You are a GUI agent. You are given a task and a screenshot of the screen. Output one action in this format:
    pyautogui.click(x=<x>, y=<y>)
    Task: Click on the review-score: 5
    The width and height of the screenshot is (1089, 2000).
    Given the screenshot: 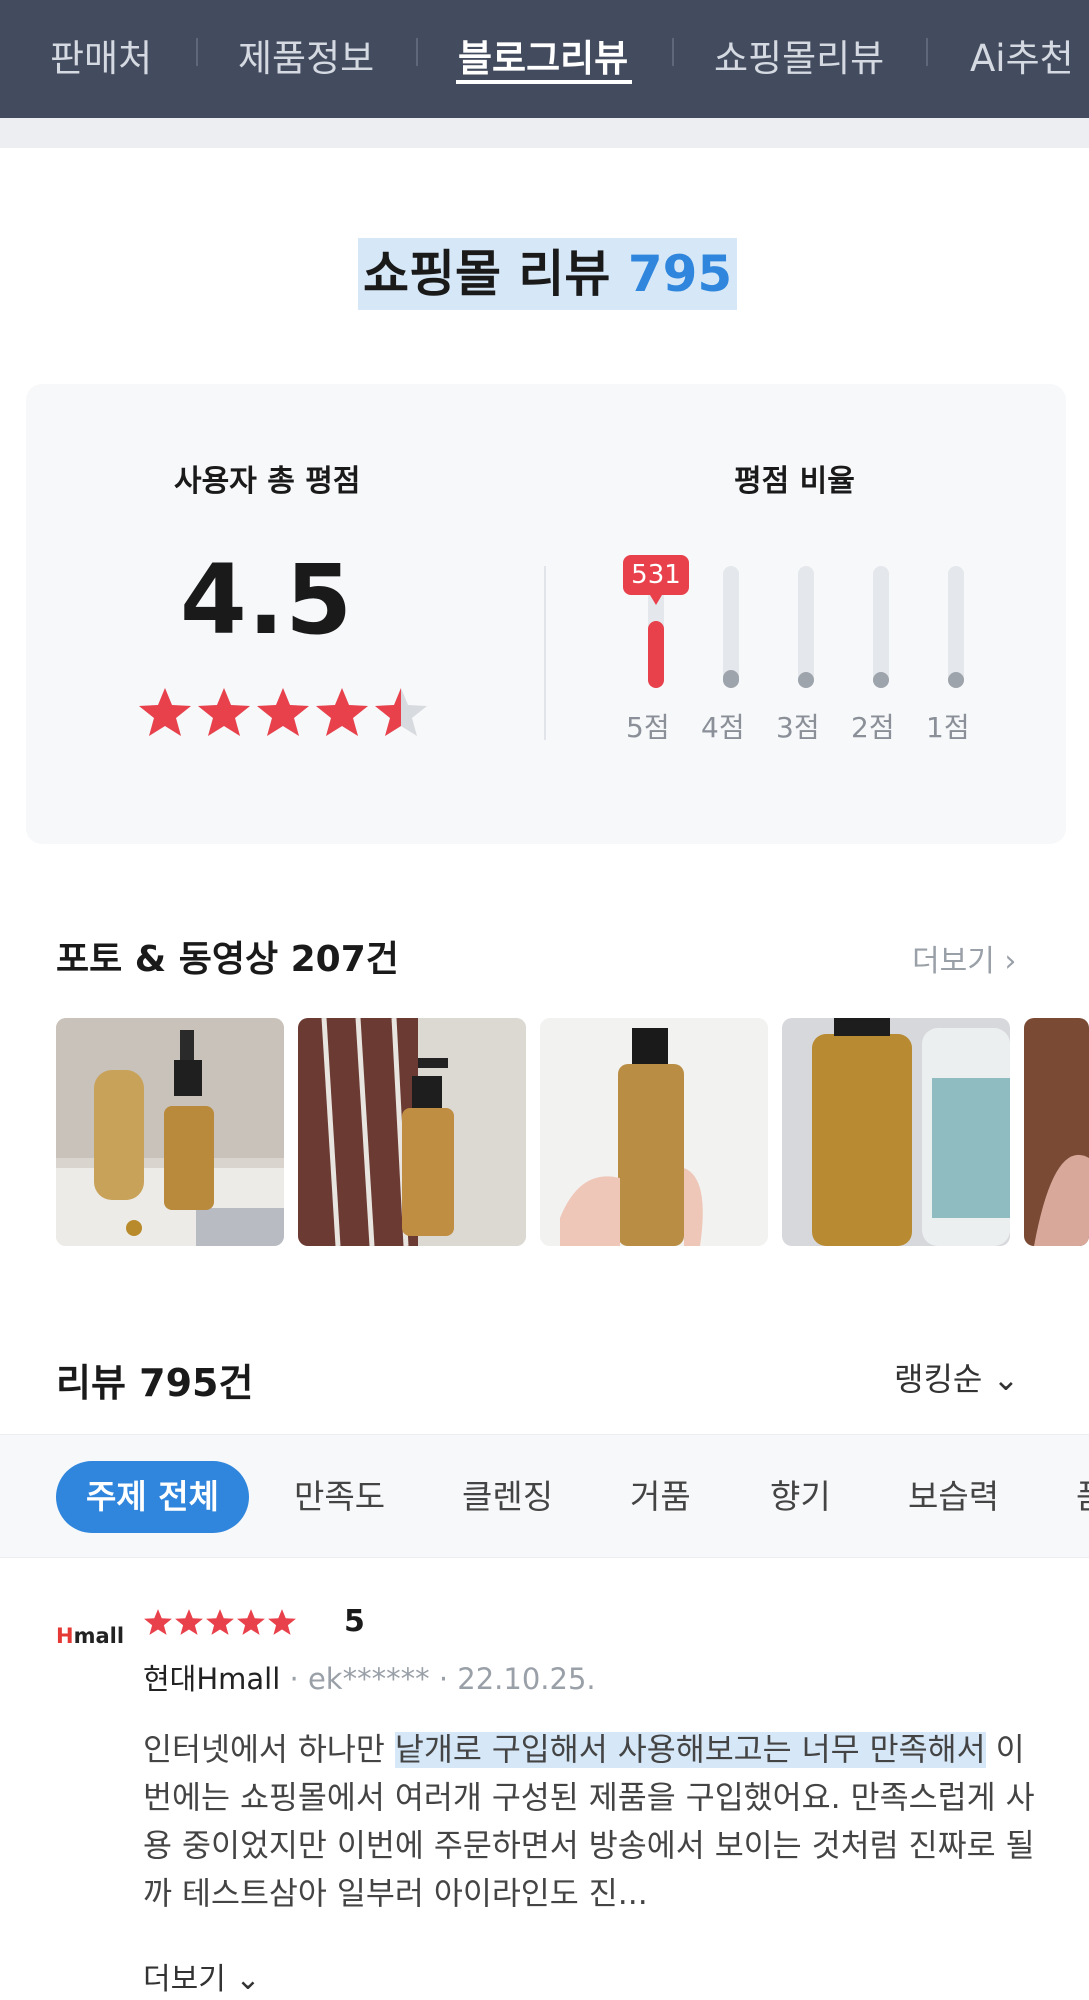 What is the action you would take?
    pyautogui.click(x=354, y=1621)
    